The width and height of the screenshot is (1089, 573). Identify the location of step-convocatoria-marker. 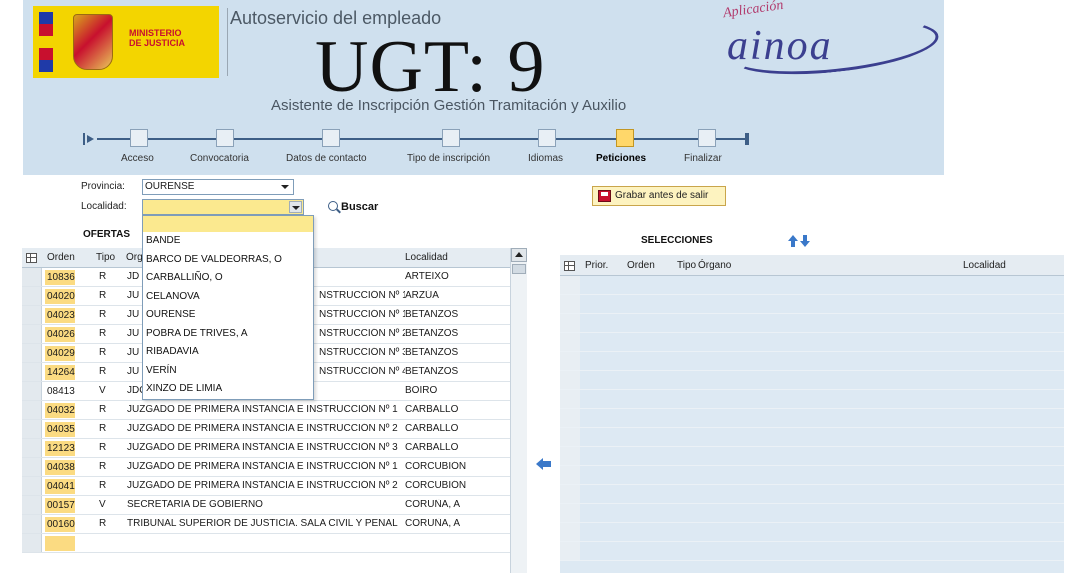
(225, 138).